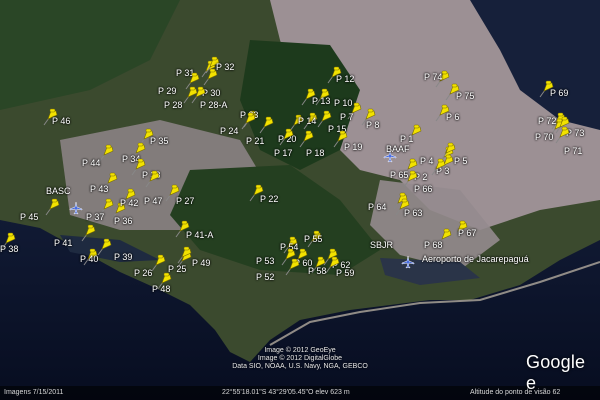  Describe the element at coordinates (229, 131) in the screenshot. I see `pin-label: P 24` at that location.